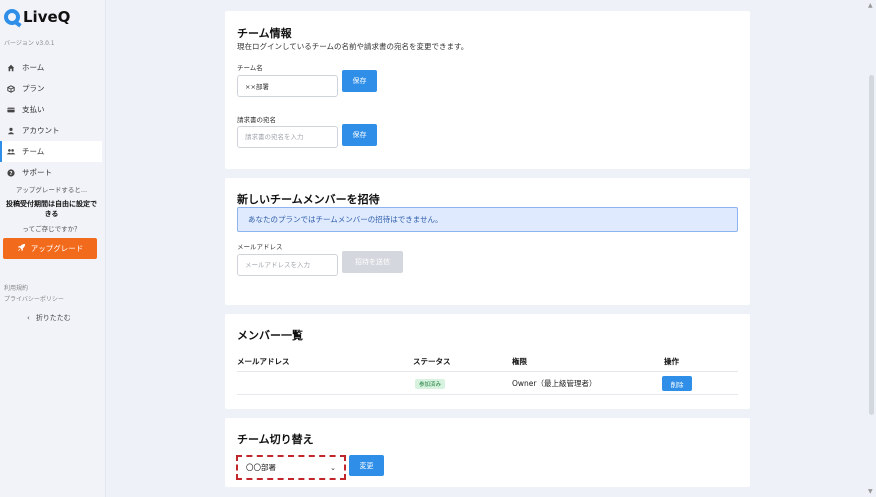  What do you see at coordinates (41, 130) in the screenshot?
I see `sidebar-item-label: アカウント` at bounding box center [41, 130].